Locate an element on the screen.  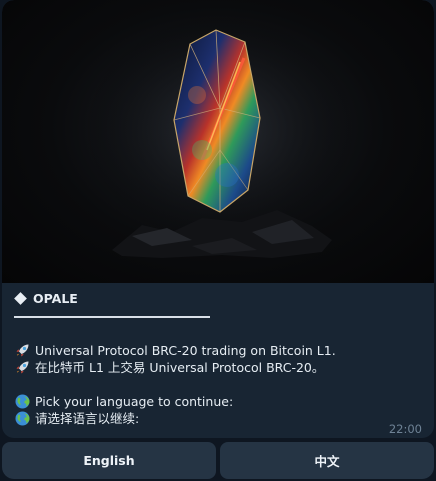
inline-keyboard: English 中文 is located at coordinates (218, 460).